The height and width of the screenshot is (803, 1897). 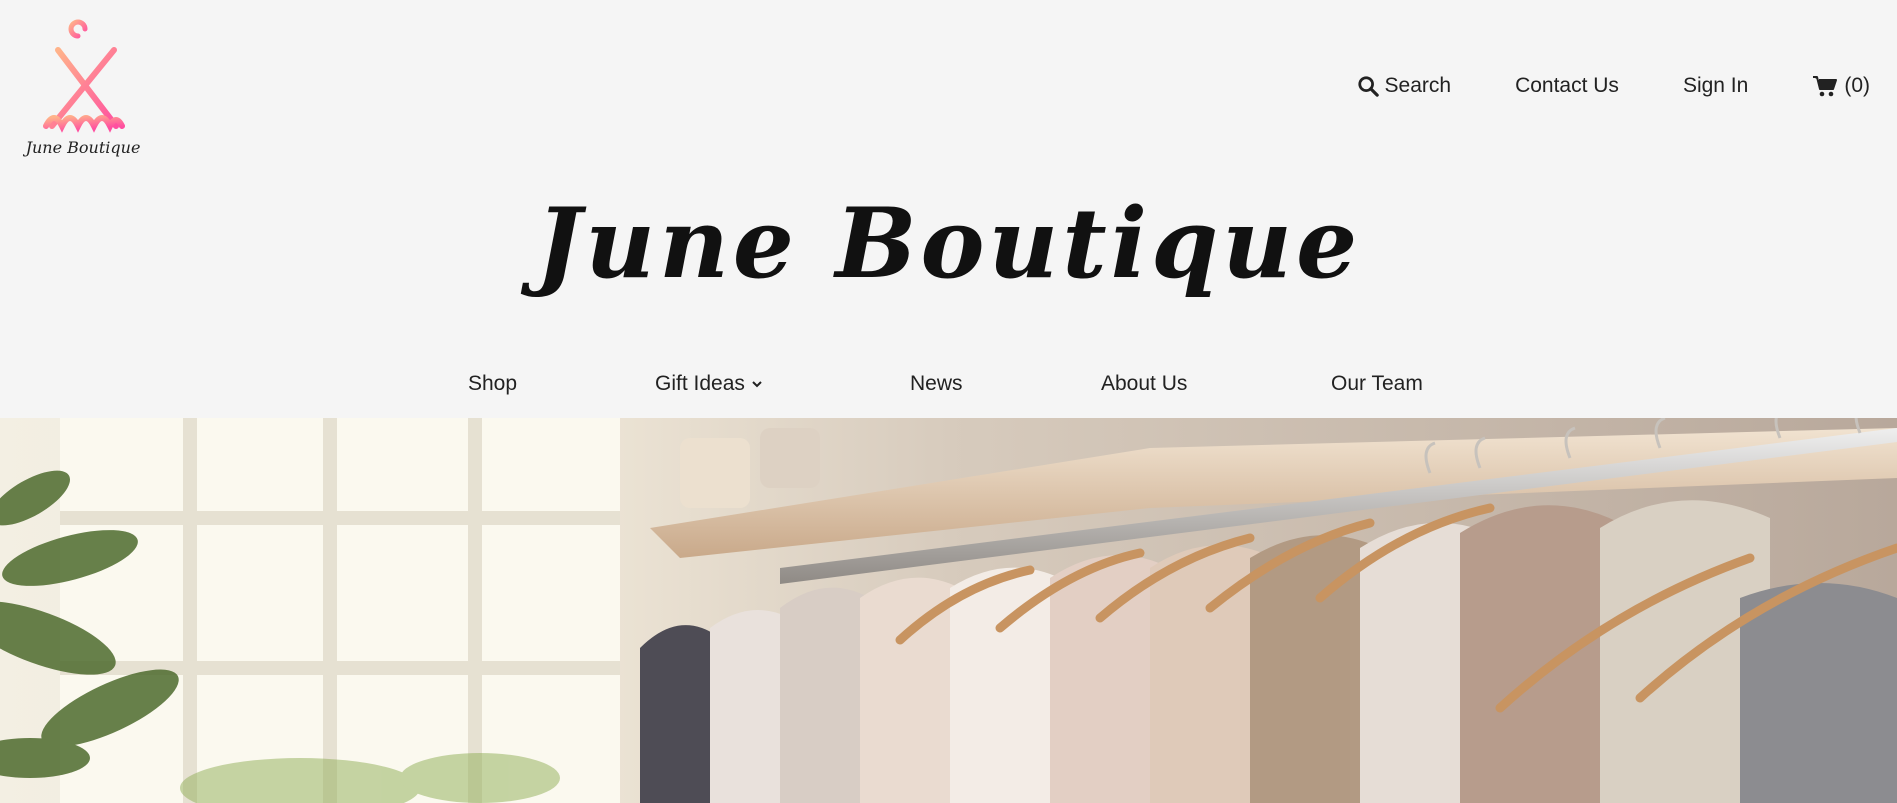 I want to click on contact-us-link: Contact Us, so click(x=1567, y=86).